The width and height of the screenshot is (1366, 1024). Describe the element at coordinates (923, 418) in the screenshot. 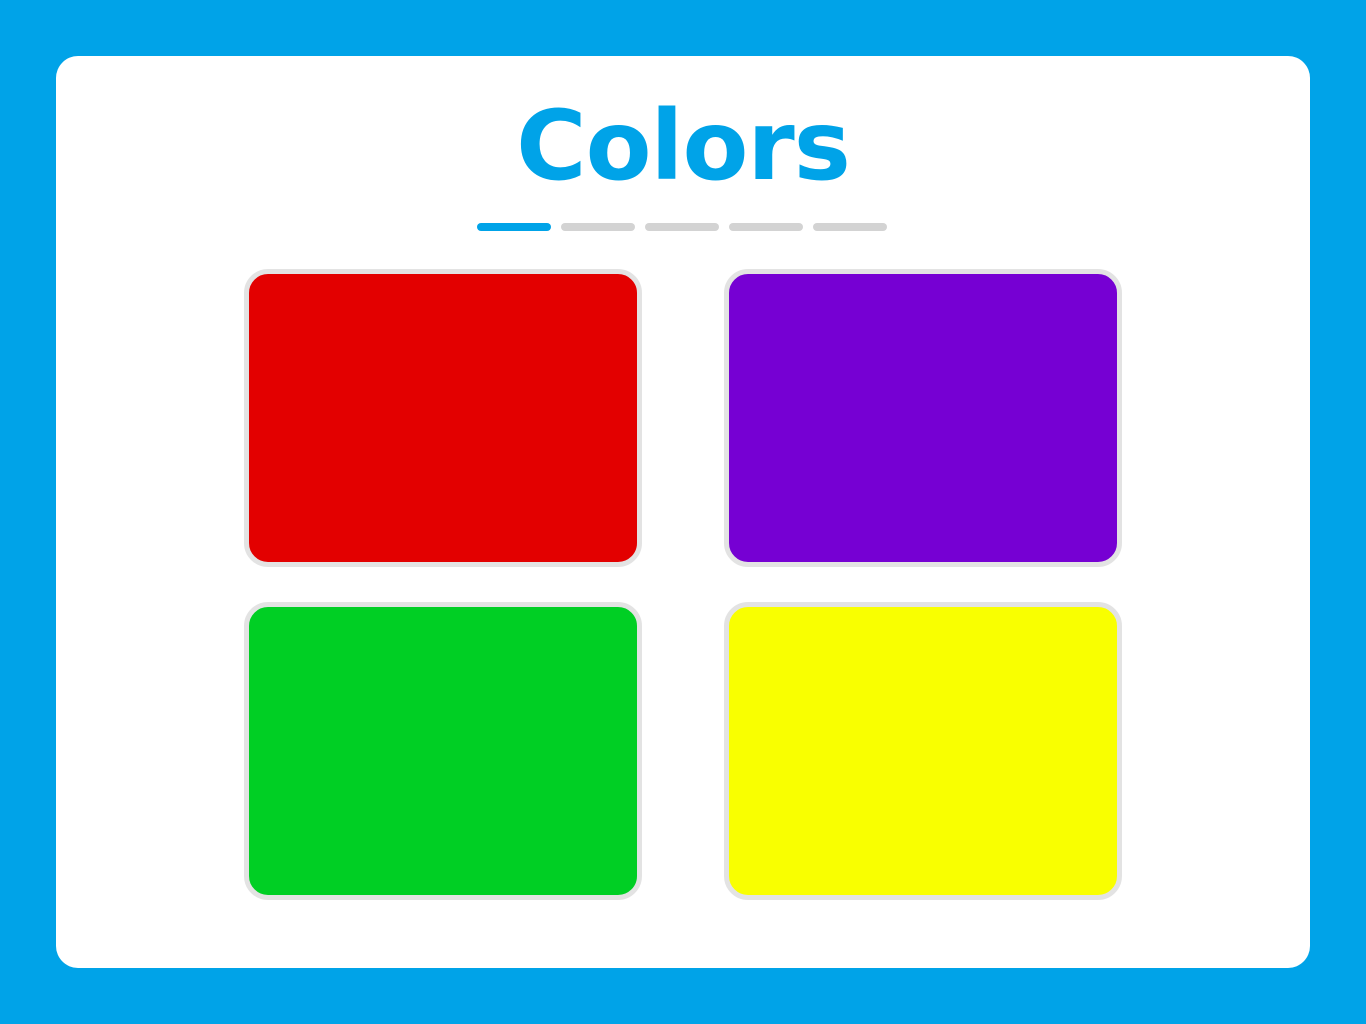

I see `color-swatch-purple` at that location.